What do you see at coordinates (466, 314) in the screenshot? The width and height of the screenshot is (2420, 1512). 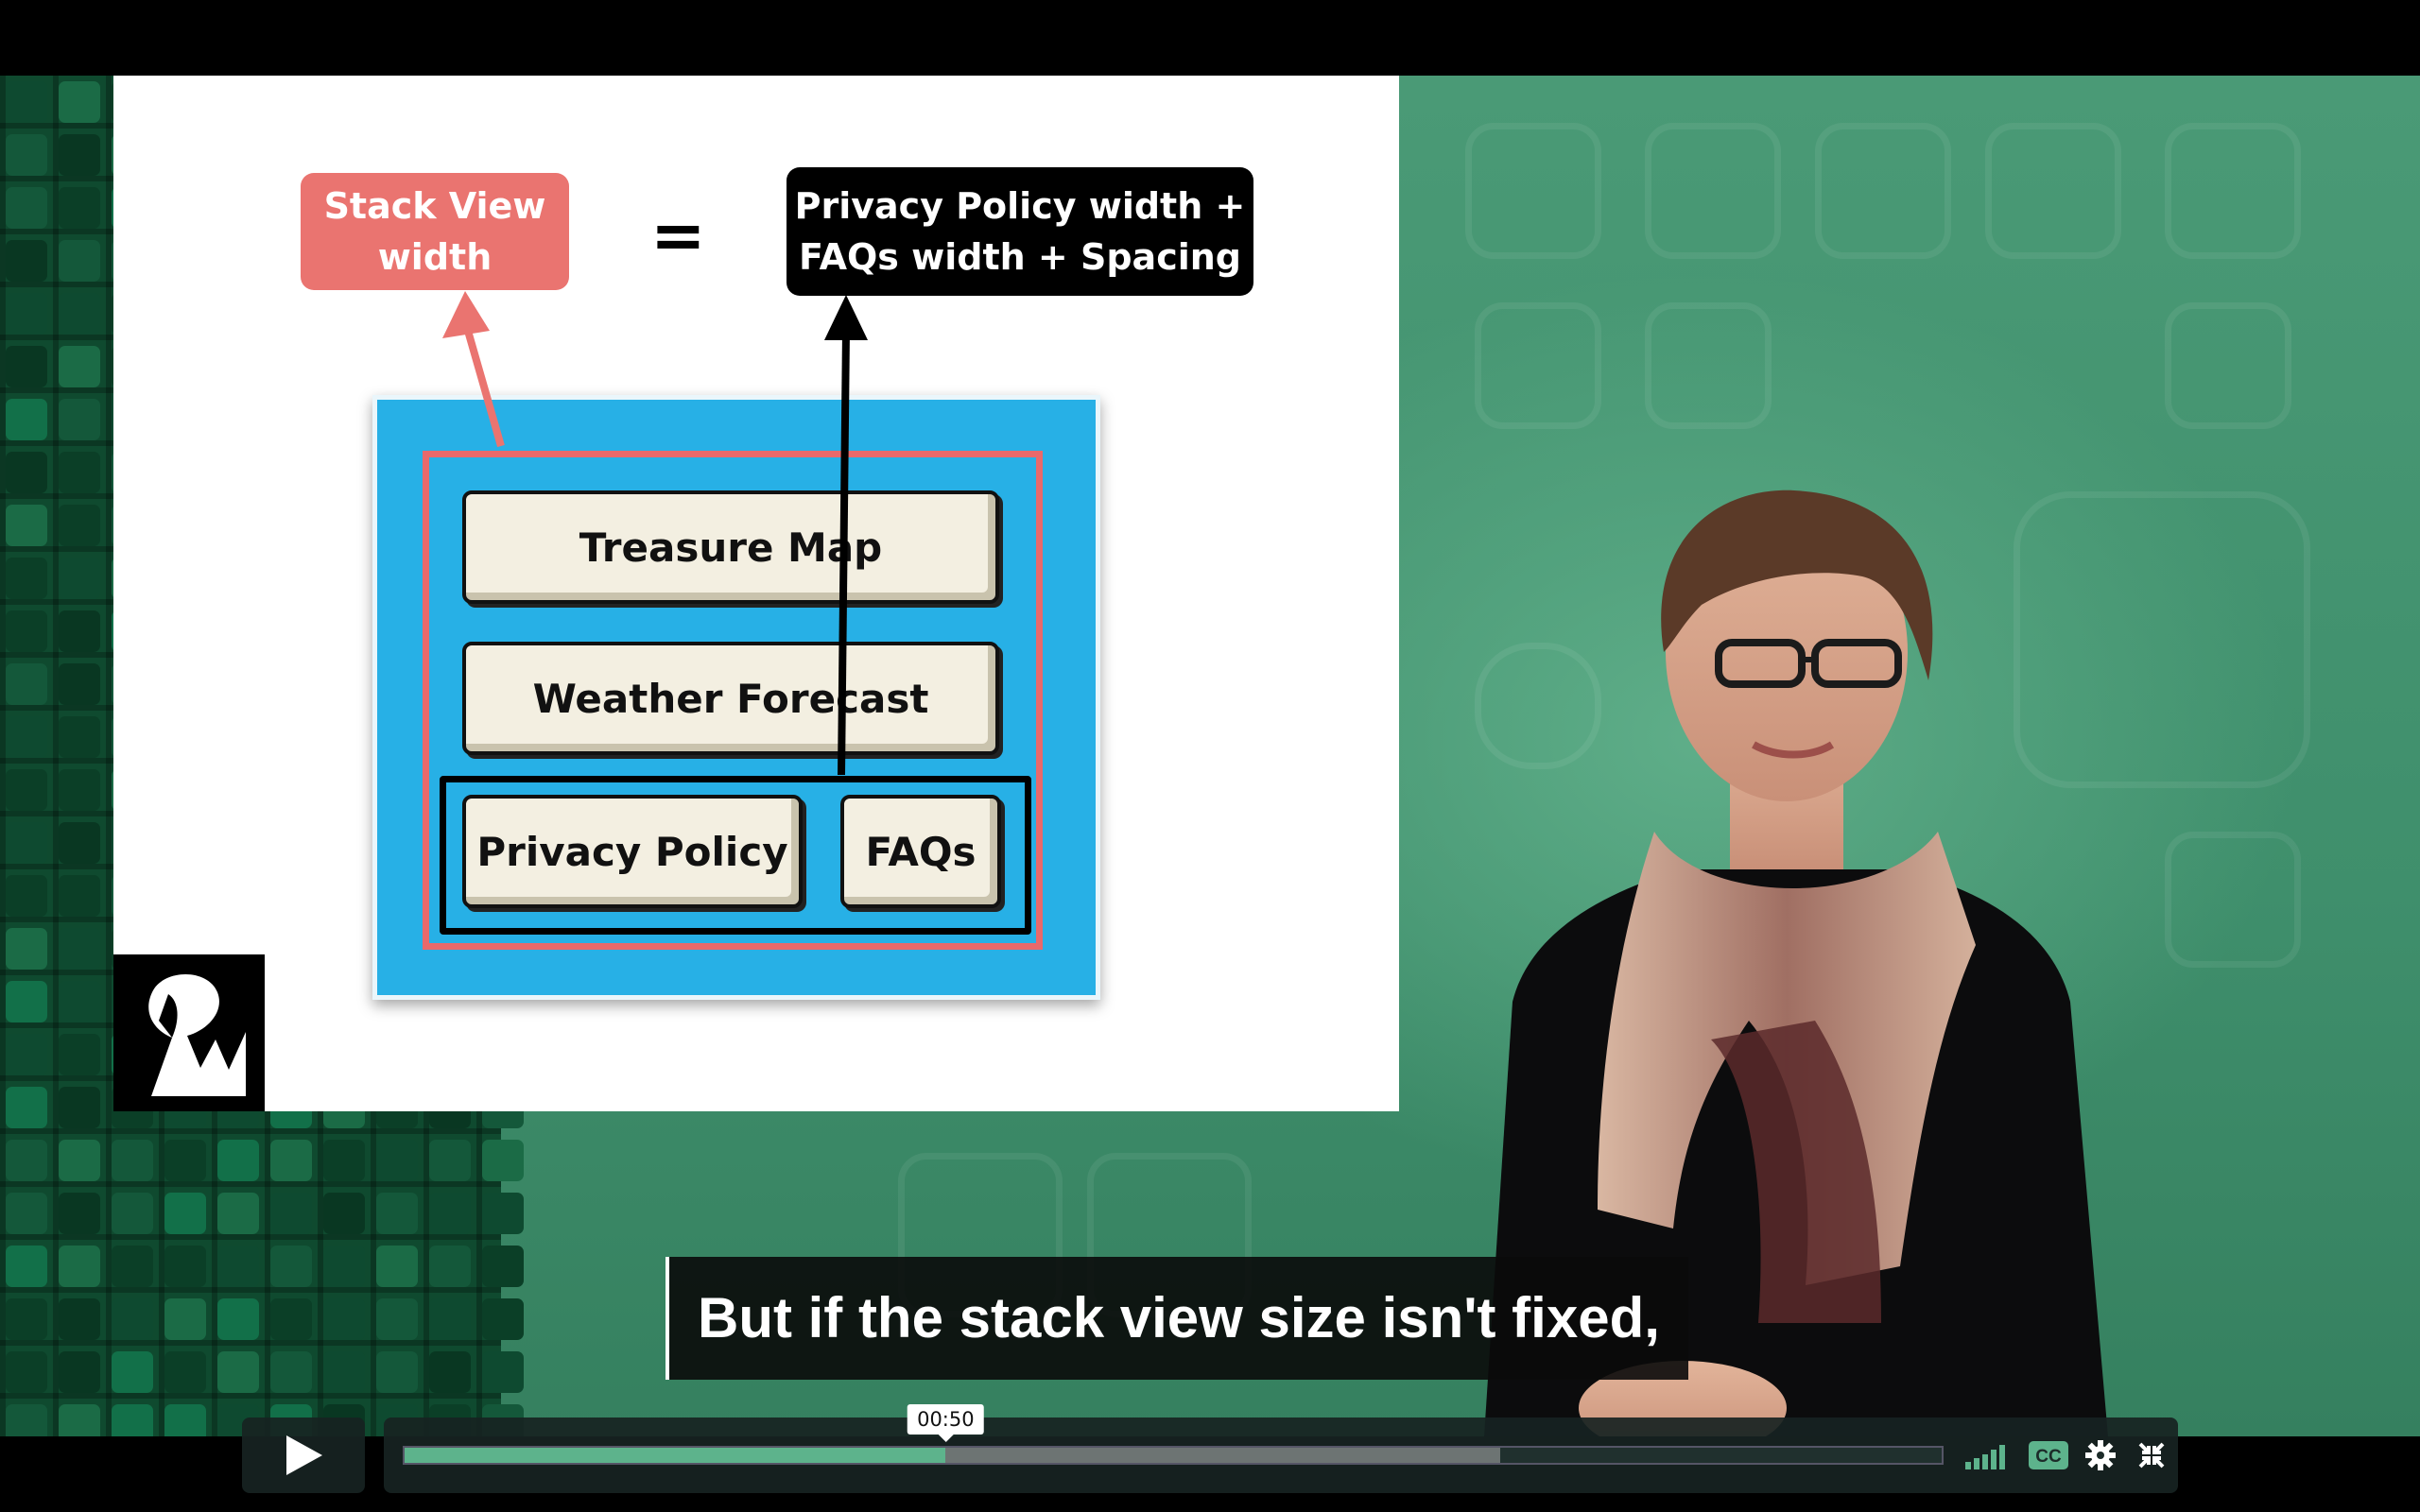 I see `red-arrowhead` at bounding box center [466, 314].